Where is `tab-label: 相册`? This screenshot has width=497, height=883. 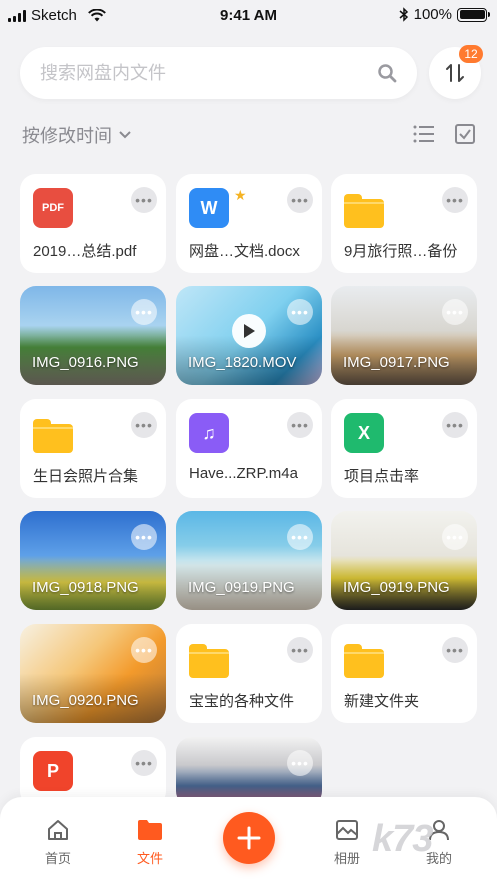
tab-label: 相册 is located at coordinates (346, 858).